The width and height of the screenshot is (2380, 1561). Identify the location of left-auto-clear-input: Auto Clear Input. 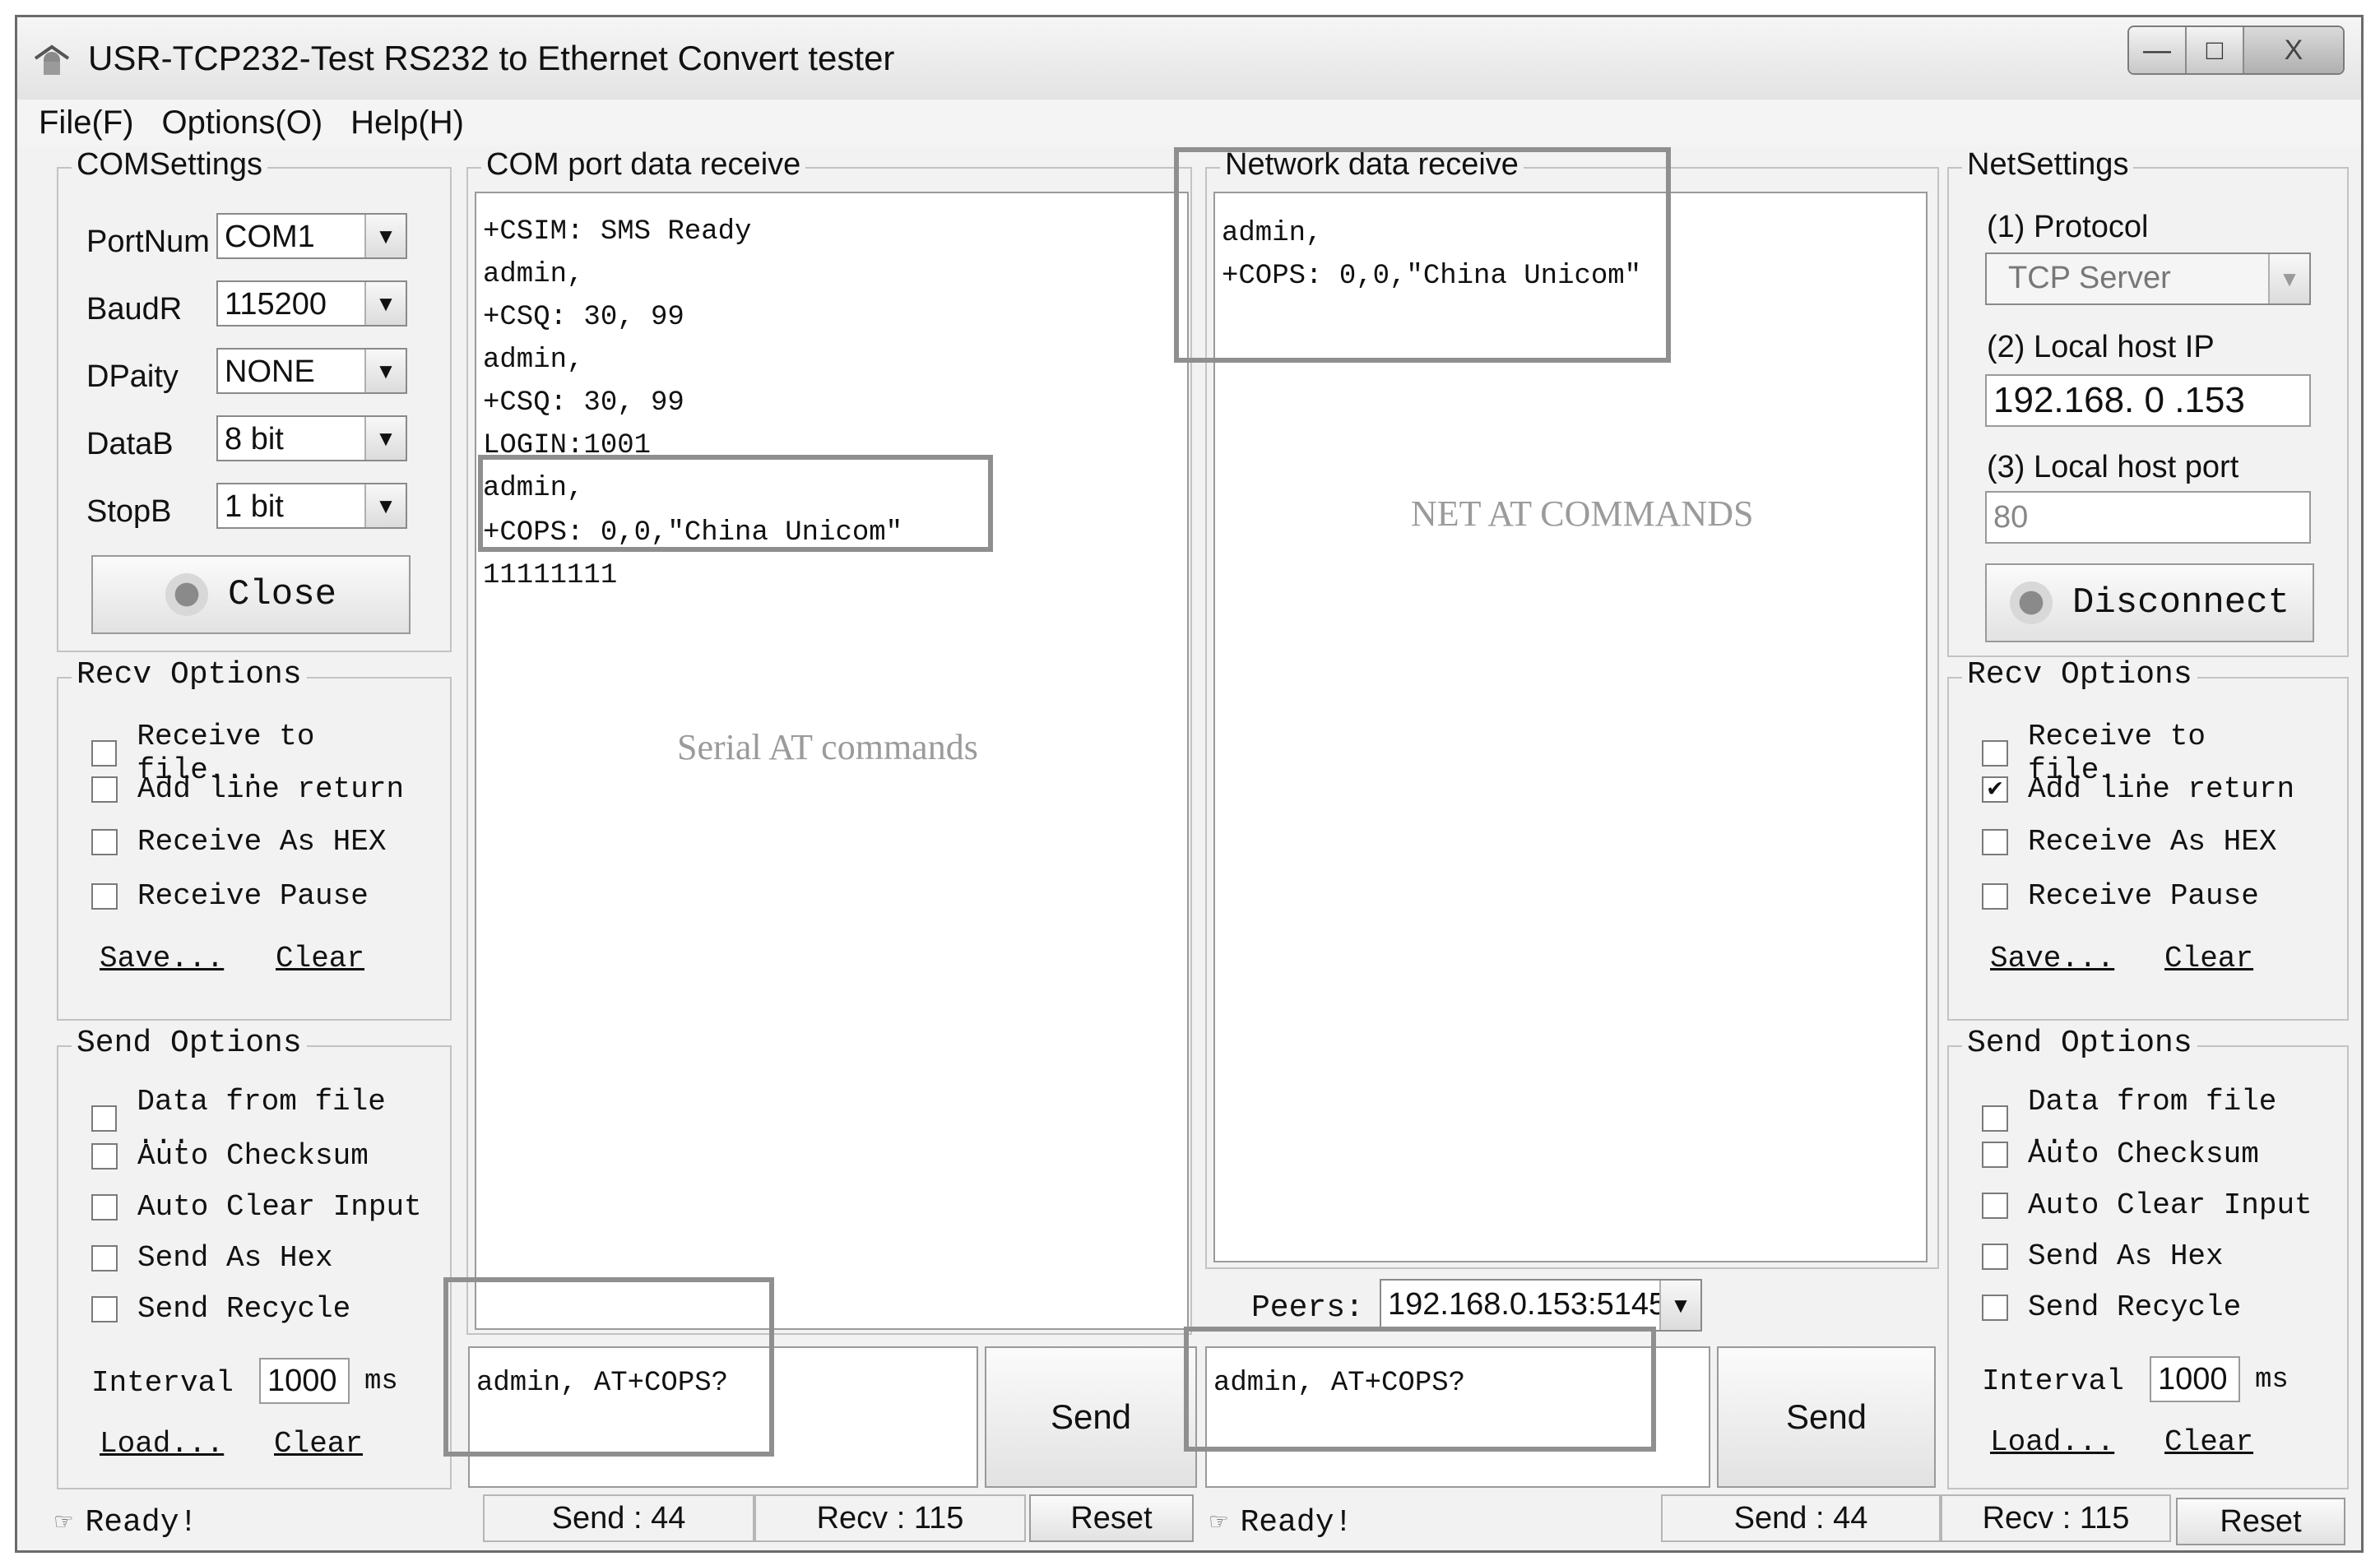
(256, 1207).